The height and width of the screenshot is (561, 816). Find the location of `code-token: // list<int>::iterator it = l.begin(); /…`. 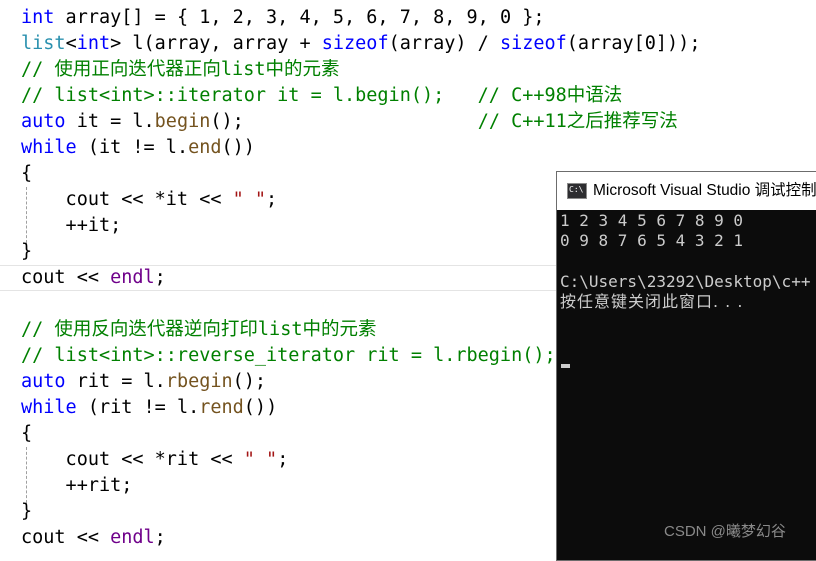

code-token: // list<int>::iterator it = l.begin(); /… is located at coordinates (322, 95).